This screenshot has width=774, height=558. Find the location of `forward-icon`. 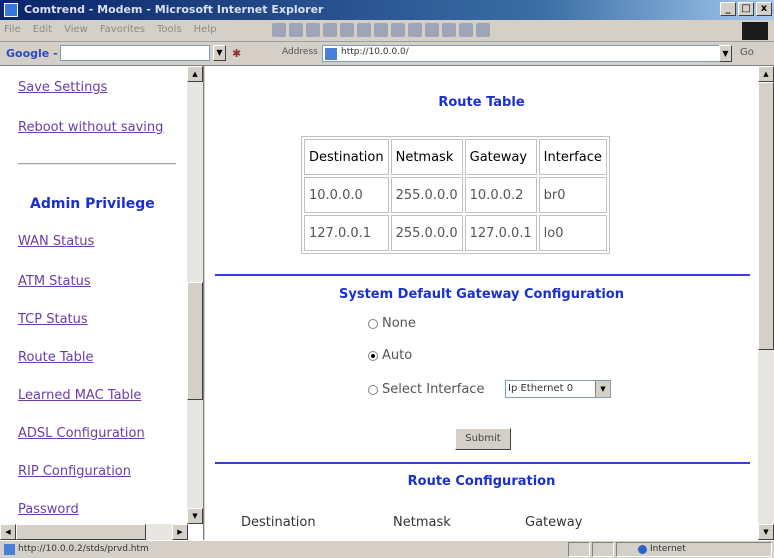

forward-icon is located at coordinates (296, 30).